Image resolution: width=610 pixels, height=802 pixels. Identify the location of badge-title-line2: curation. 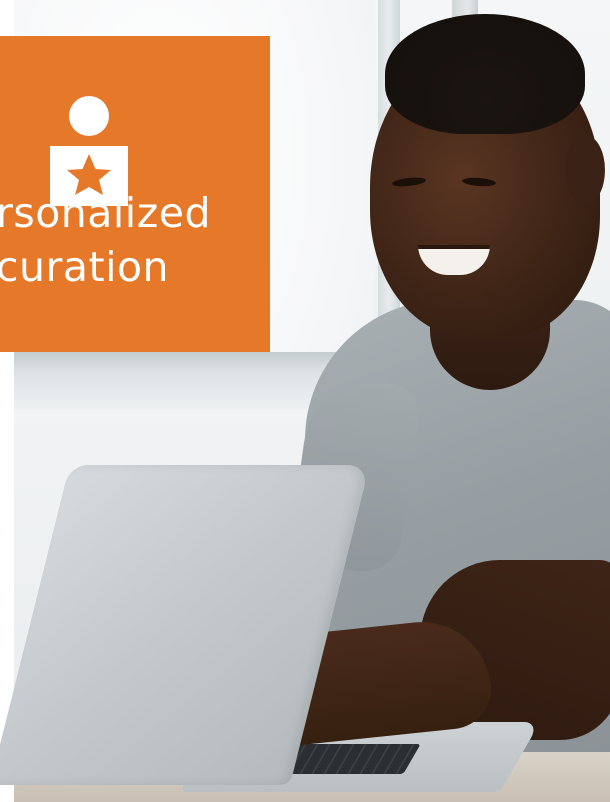
(85, 267).